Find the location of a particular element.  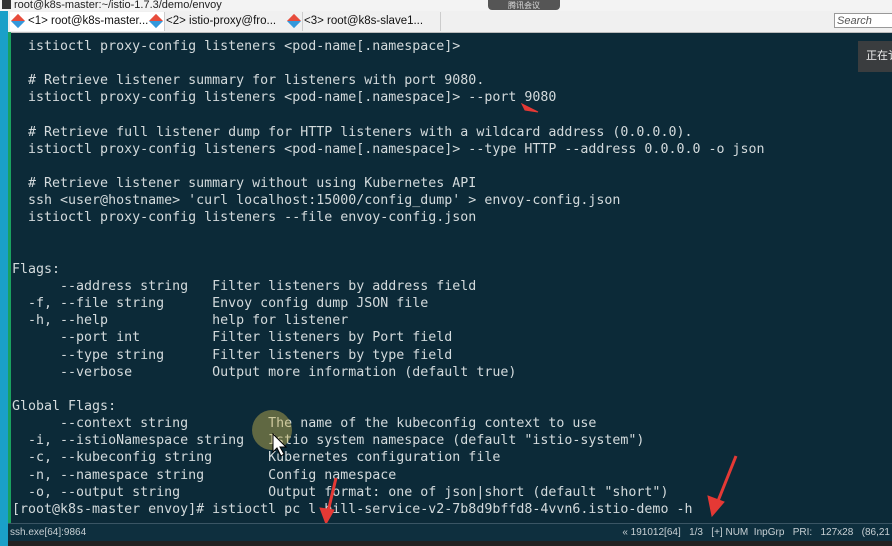

window-title-bar: root@k8s-master:~/istio-1.7.3/demo/envoy is located at coordinates (446, 5).